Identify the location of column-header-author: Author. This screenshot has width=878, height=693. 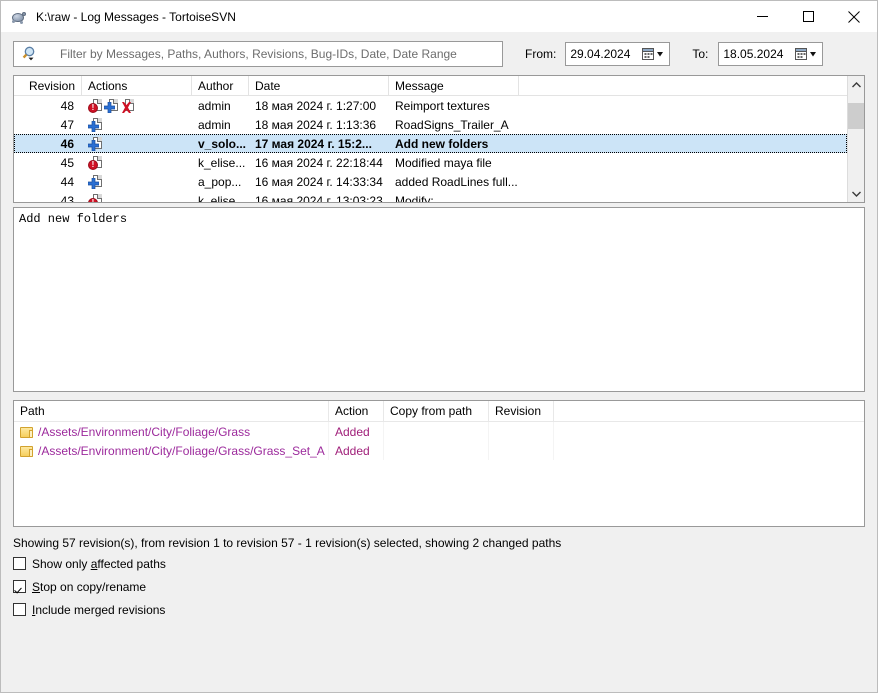
(220, 85).